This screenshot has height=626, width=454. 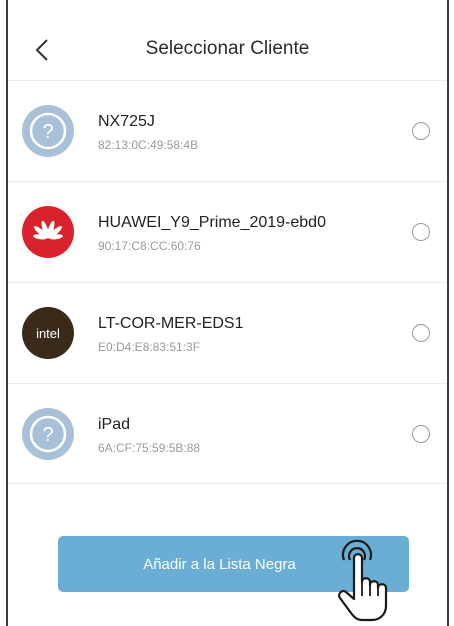 What do you see at coordinates (227, 48) in the screenshot?
I see `page-title: Seleccionar Cliente` at bounding box center [227, 48].